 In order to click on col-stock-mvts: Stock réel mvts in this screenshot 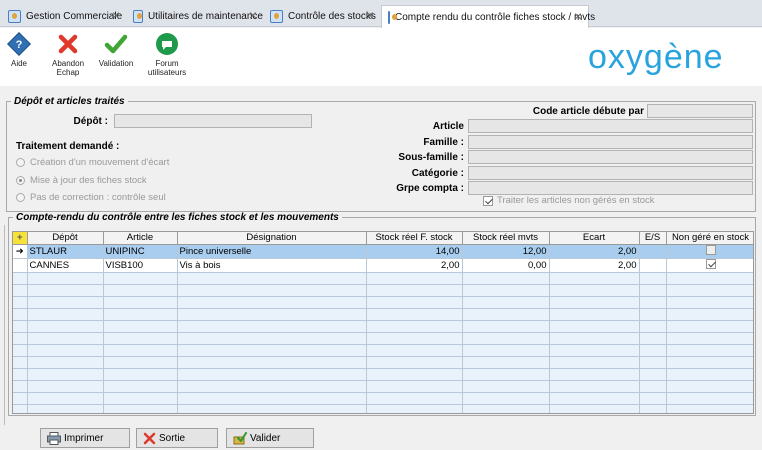, I will do `click(506, 238)`.